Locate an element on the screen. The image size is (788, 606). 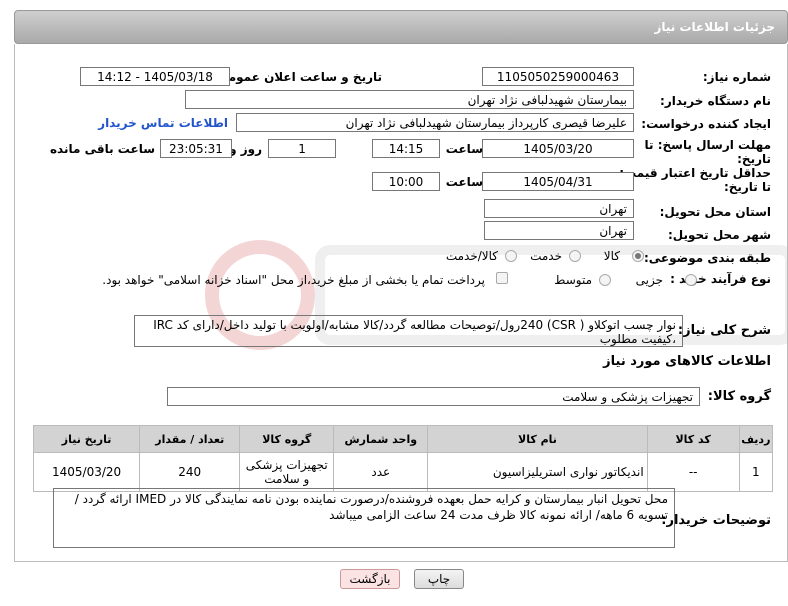
deadline-label: مهلت ارسال پاسخ: تا is located at coordinates (708, 145).